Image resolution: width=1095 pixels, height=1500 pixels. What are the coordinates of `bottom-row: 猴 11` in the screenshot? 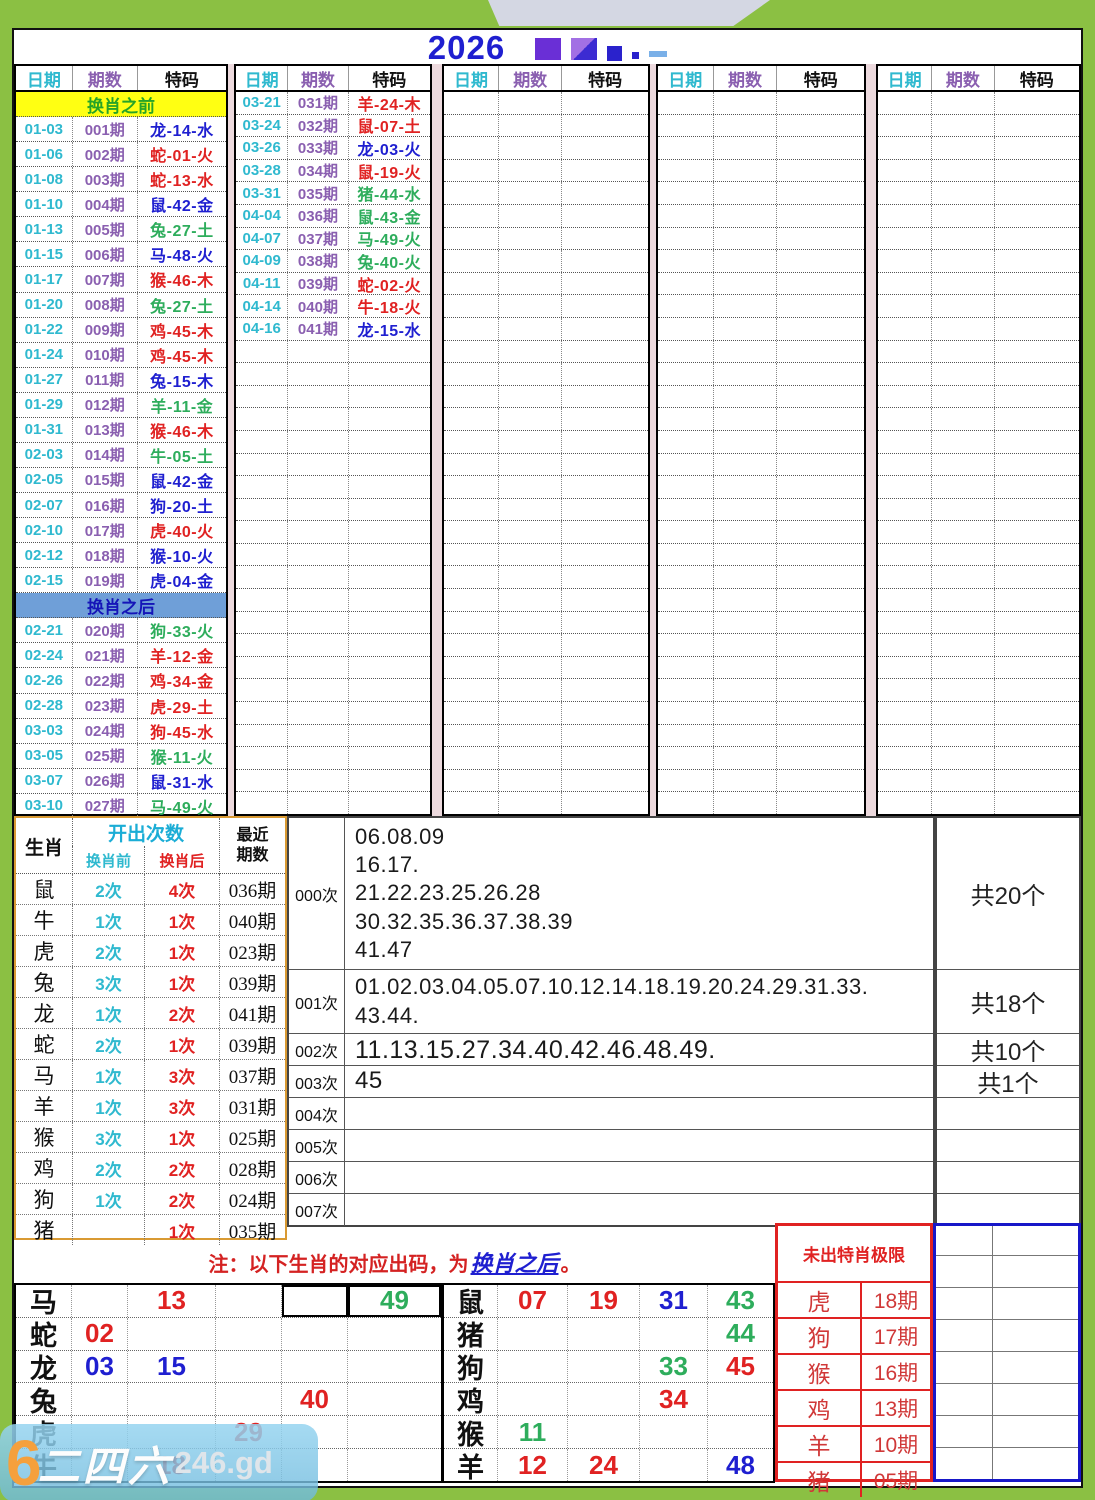 It's located at (608, 1433).